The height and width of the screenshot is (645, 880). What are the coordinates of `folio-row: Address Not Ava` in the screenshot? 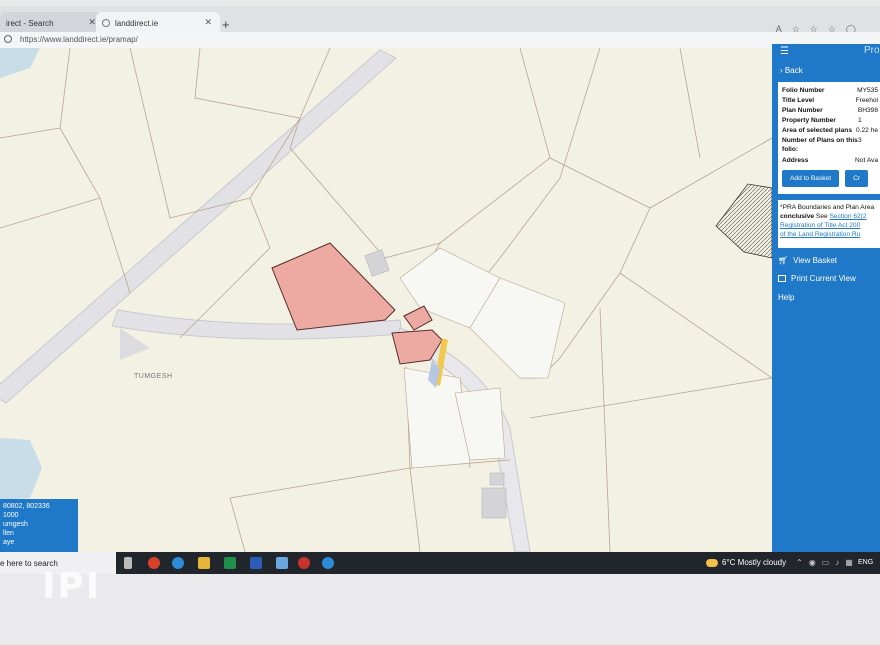 It's located at (830, 161).